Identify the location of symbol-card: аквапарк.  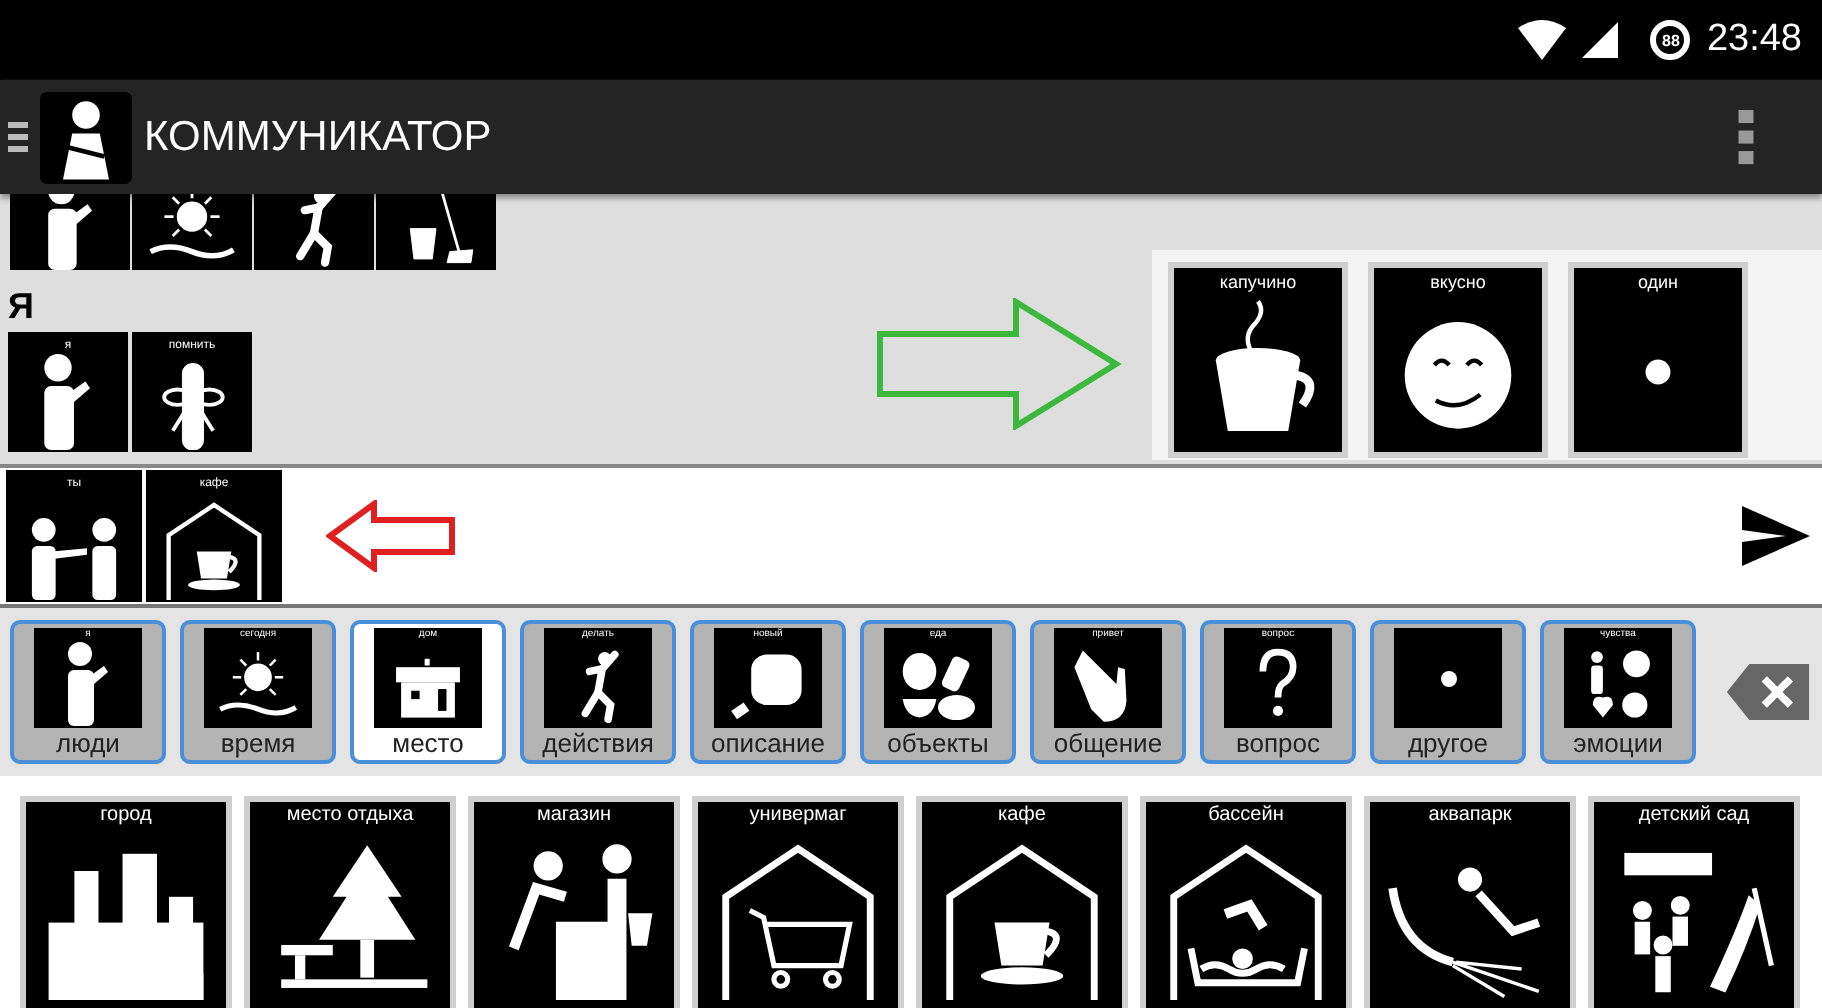
(1470, 905).